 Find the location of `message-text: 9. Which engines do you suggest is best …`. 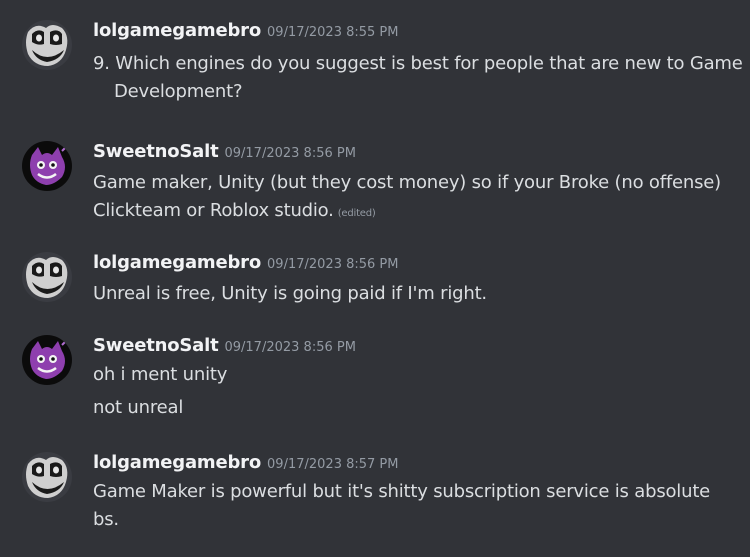

message-text: 9. Which engines do you suggest is best … is located at coordinates (418, 63).